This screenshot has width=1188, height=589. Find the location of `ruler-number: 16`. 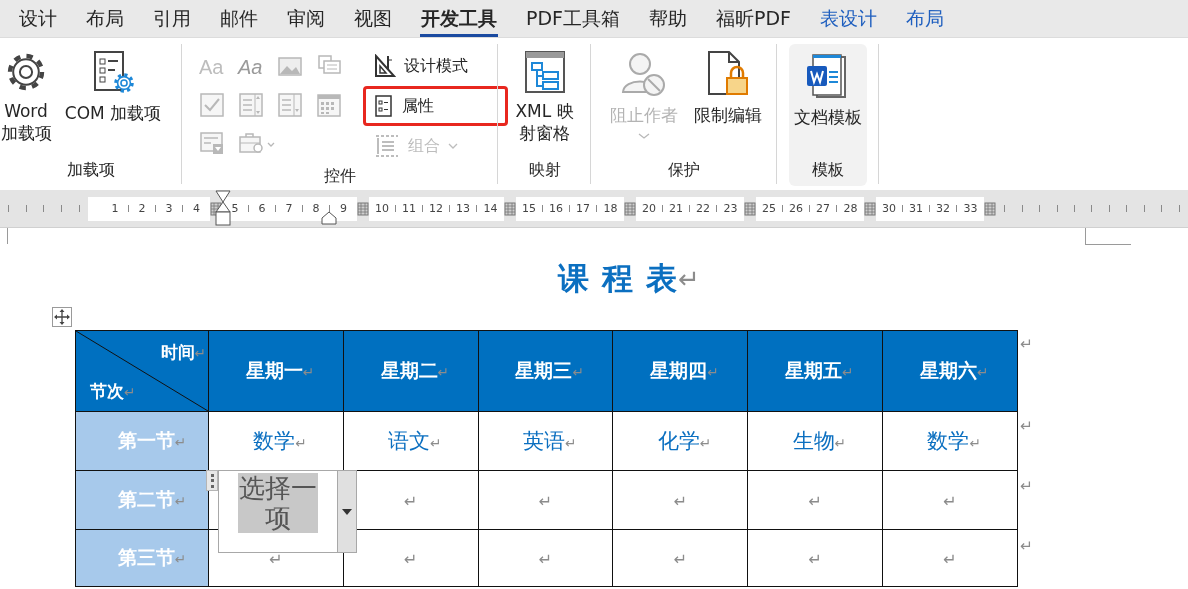

ruler-number: 16 is located at coordinates (556, 208).